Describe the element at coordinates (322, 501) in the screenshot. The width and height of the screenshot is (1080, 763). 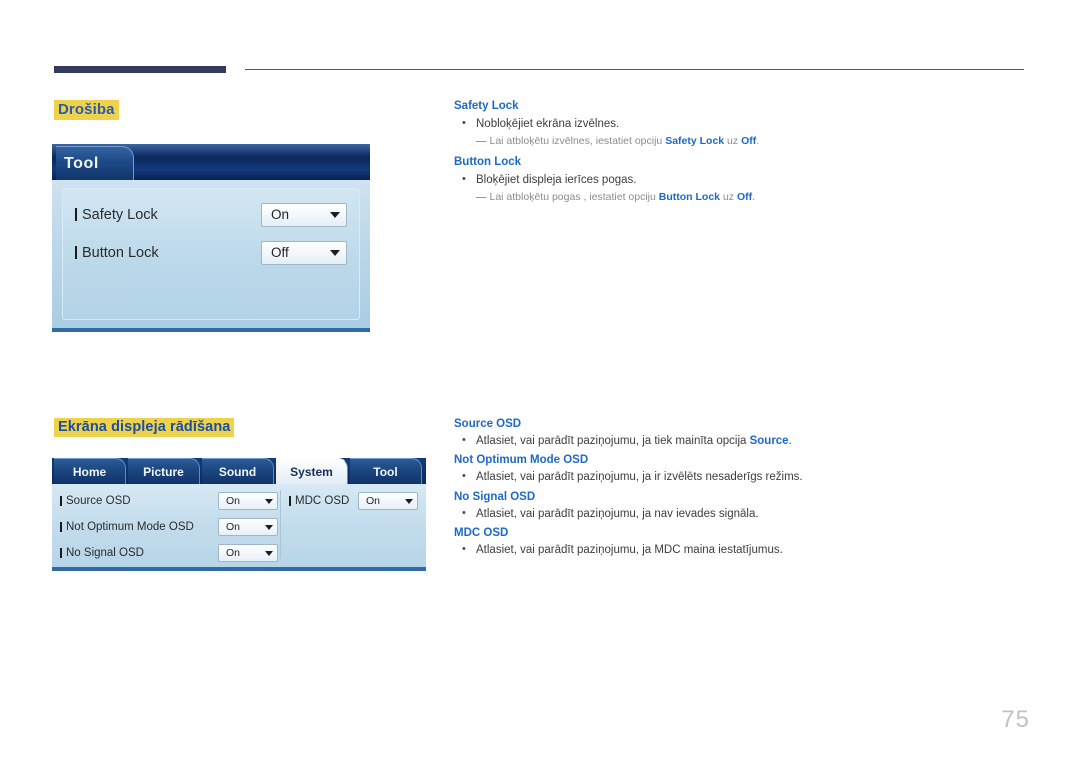
I see `osd-label-mdc-osd-text: MDC OSD` at that location.